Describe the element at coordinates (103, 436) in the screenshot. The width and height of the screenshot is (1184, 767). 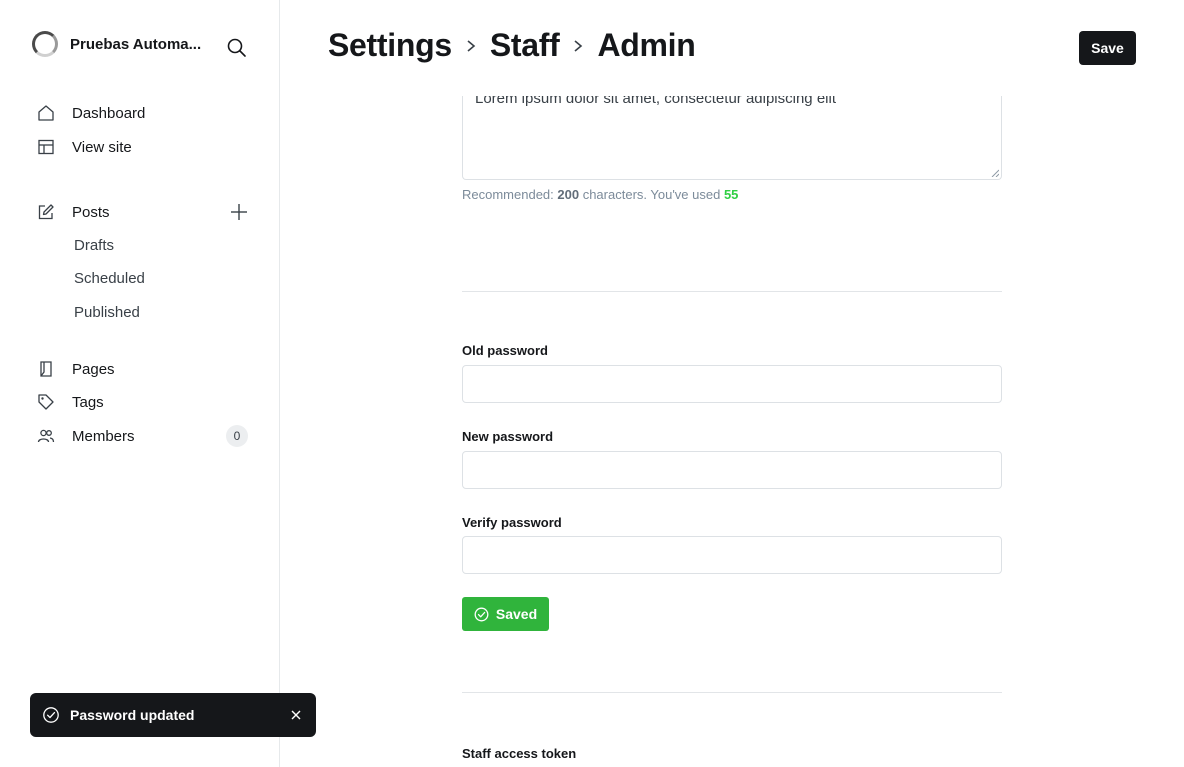
I see `sidebar-item-label: Members` at that location.